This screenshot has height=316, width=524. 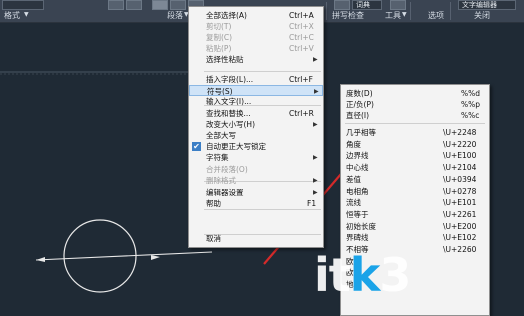 I want to click on context-menu-item-label: 合并段落(O), so click(x=227, y=169).